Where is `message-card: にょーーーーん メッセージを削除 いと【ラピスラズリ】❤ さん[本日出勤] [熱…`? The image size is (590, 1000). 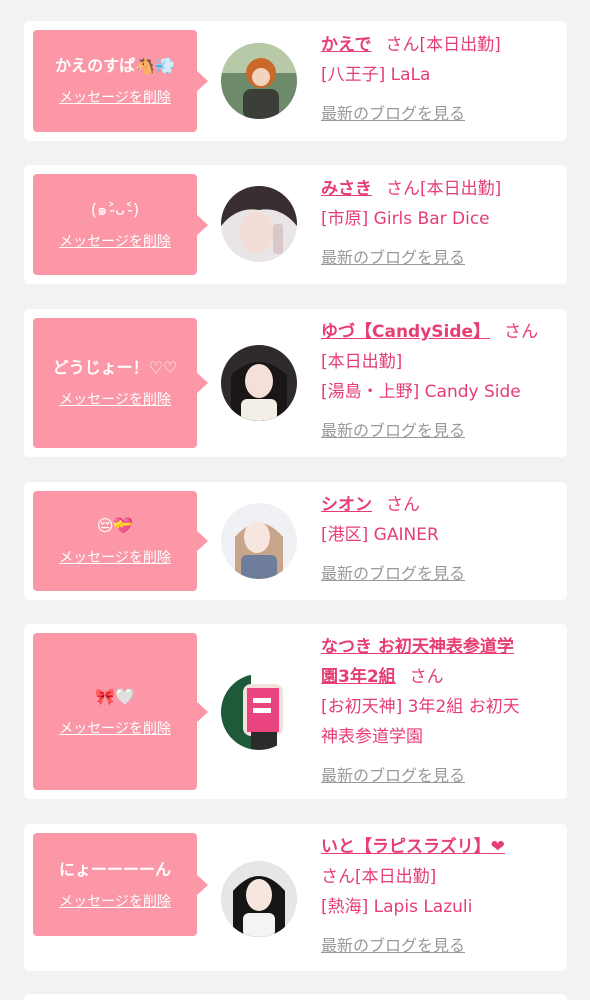 message-card: にょーーーーん メッセージを削除 いと【ラピスラズリ】❤ さん[本日出勤] [熱… is located at coordinates (295, 897).